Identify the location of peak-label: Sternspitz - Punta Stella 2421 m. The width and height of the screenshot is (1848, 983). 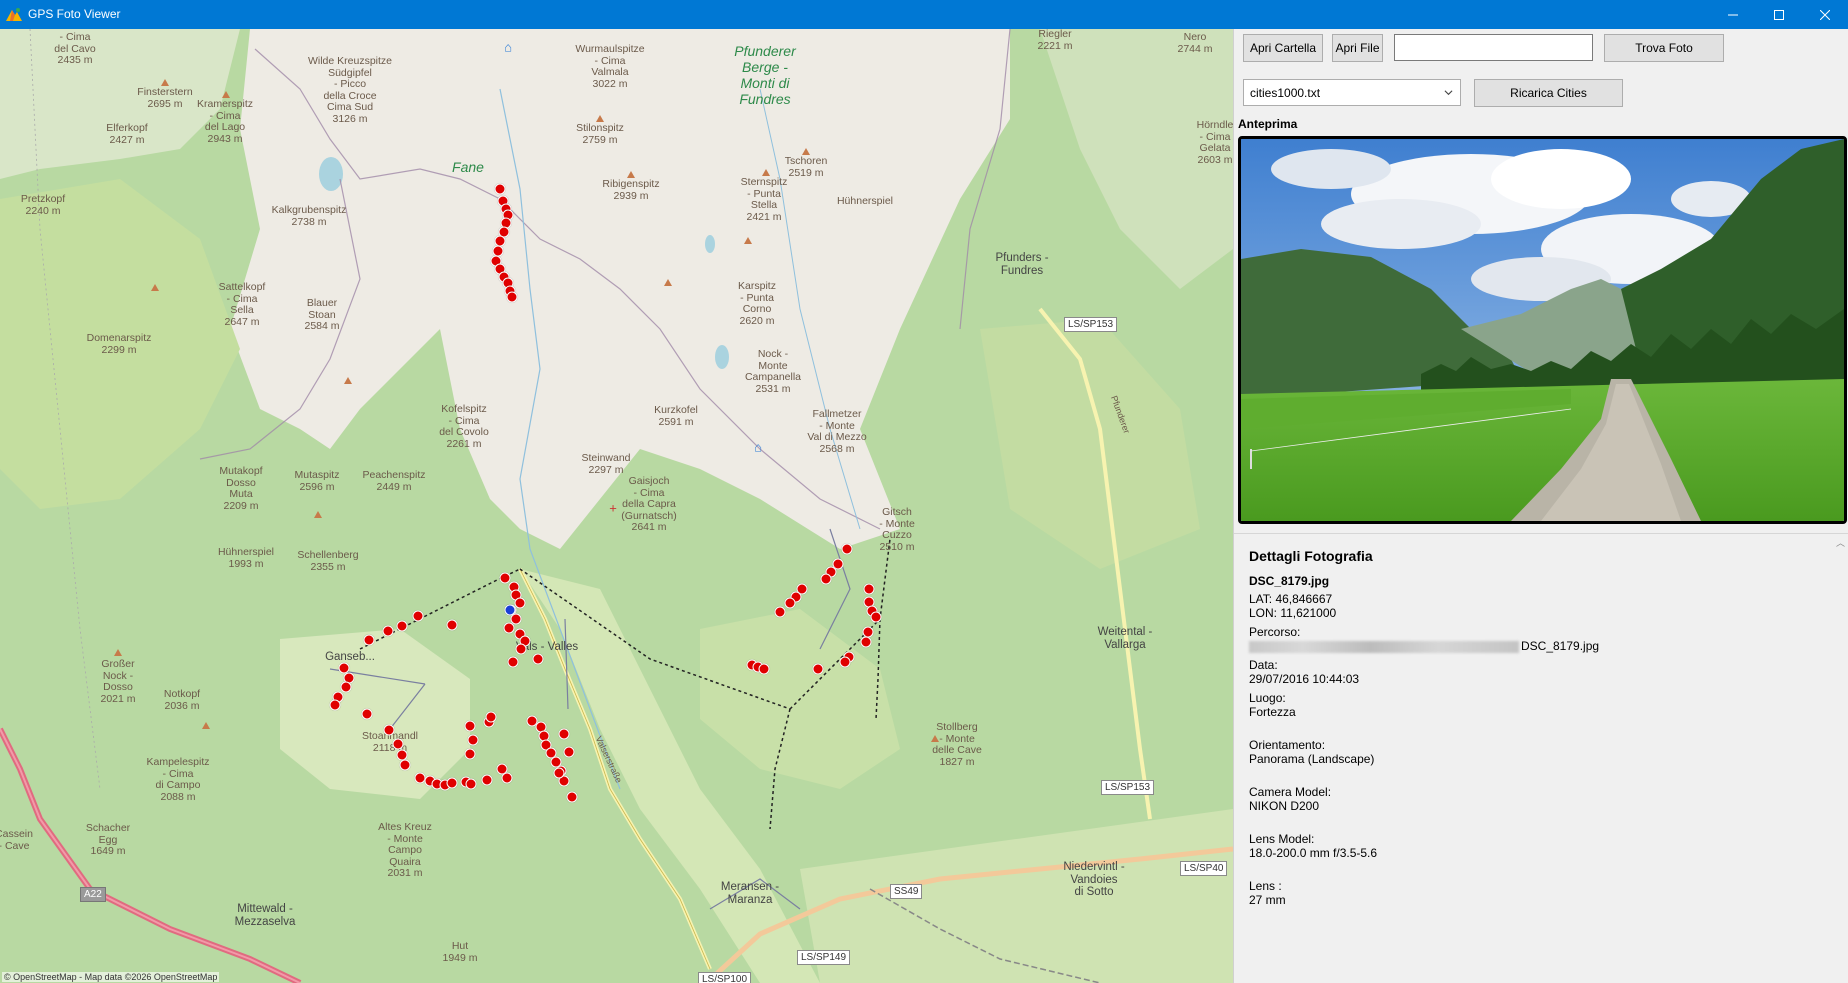
(764, 199).